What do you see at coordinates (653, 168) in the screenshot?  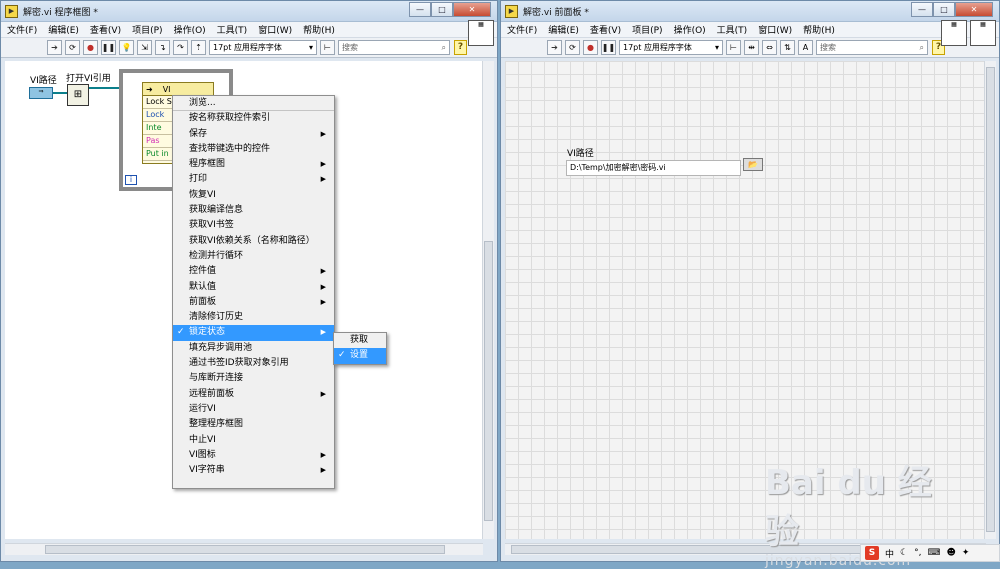 I see `vi-path-input: D:\Temp\加密解密\密码.vi` at bounding box center [653, 168].